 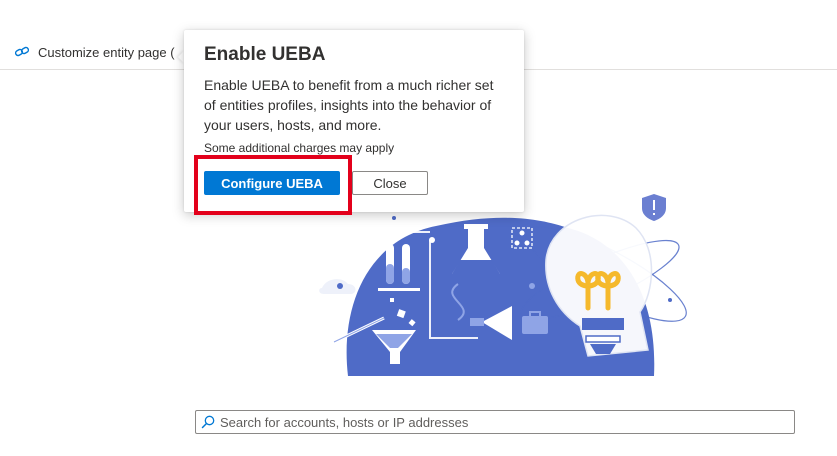 I want to click on search-input, so click(x=500, y=422).